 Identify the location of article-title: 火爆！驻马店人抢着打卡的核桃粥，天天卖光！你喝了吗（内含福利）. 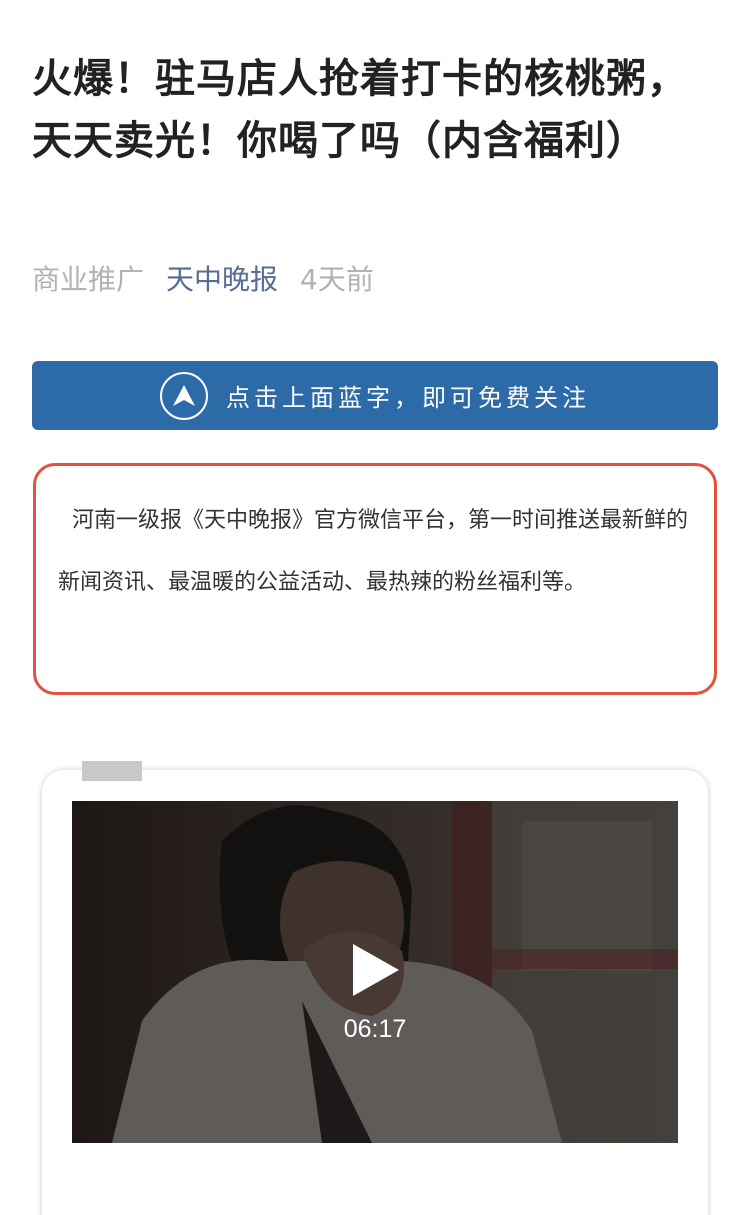
(360, 110).